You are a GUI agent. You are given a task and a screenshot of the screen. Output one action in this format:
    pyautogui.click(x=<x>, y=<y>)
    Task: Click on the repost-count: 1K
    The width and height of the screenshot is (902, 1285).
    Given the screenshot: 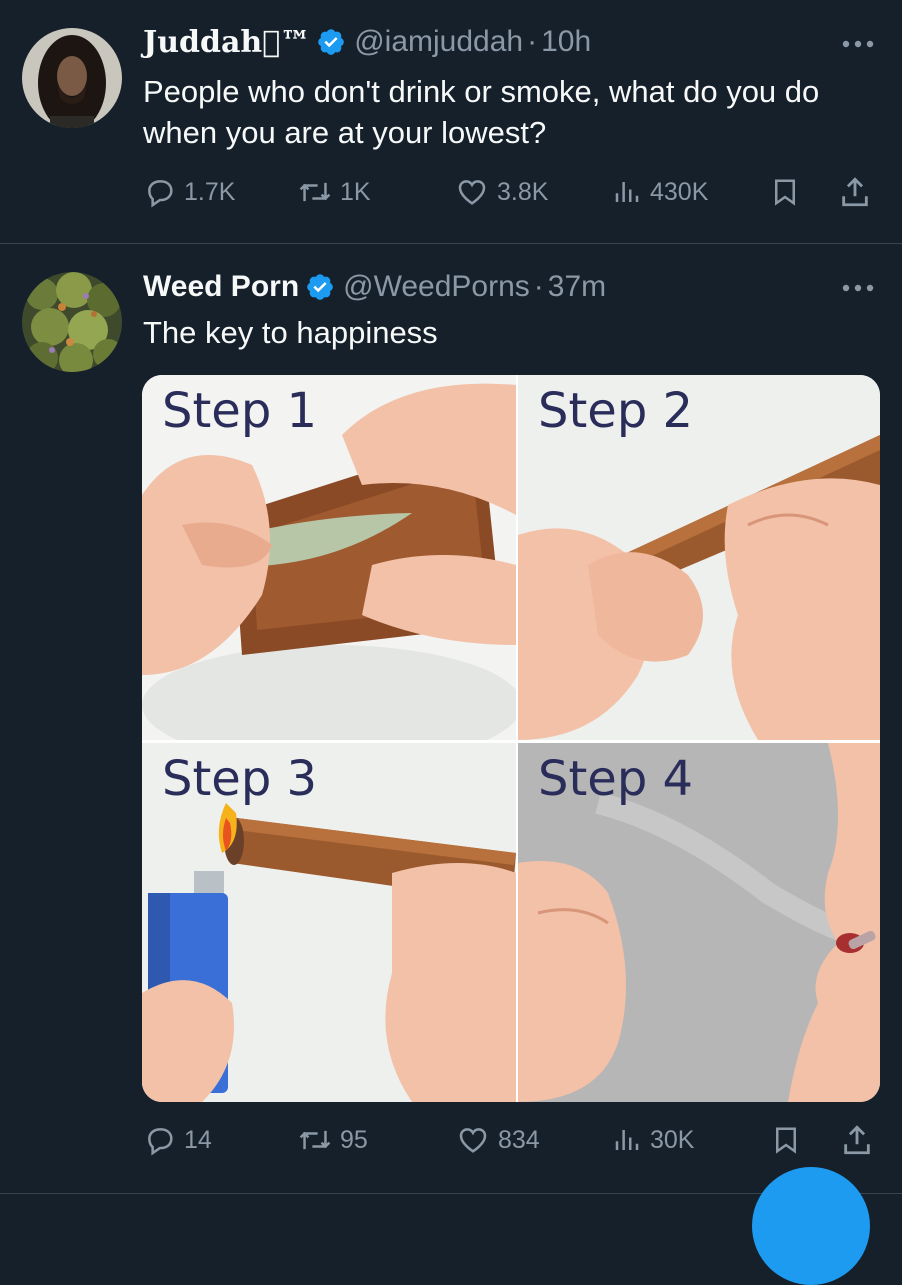 What is the action you would take?
    pyautogui.click(x=355, y=191)
    